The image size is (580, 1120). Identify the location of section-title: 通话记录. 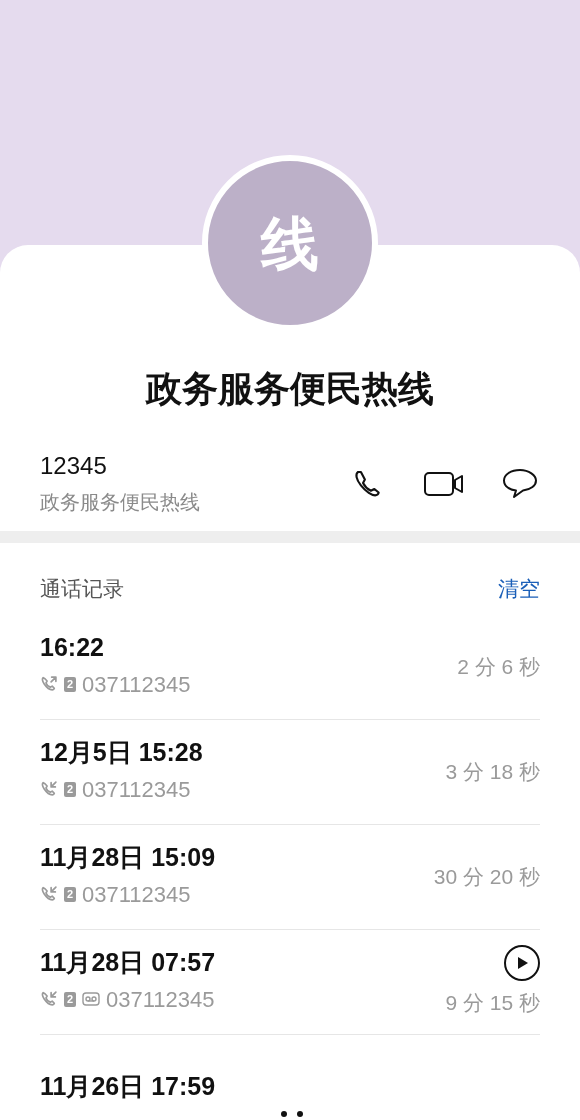
(82, 589).